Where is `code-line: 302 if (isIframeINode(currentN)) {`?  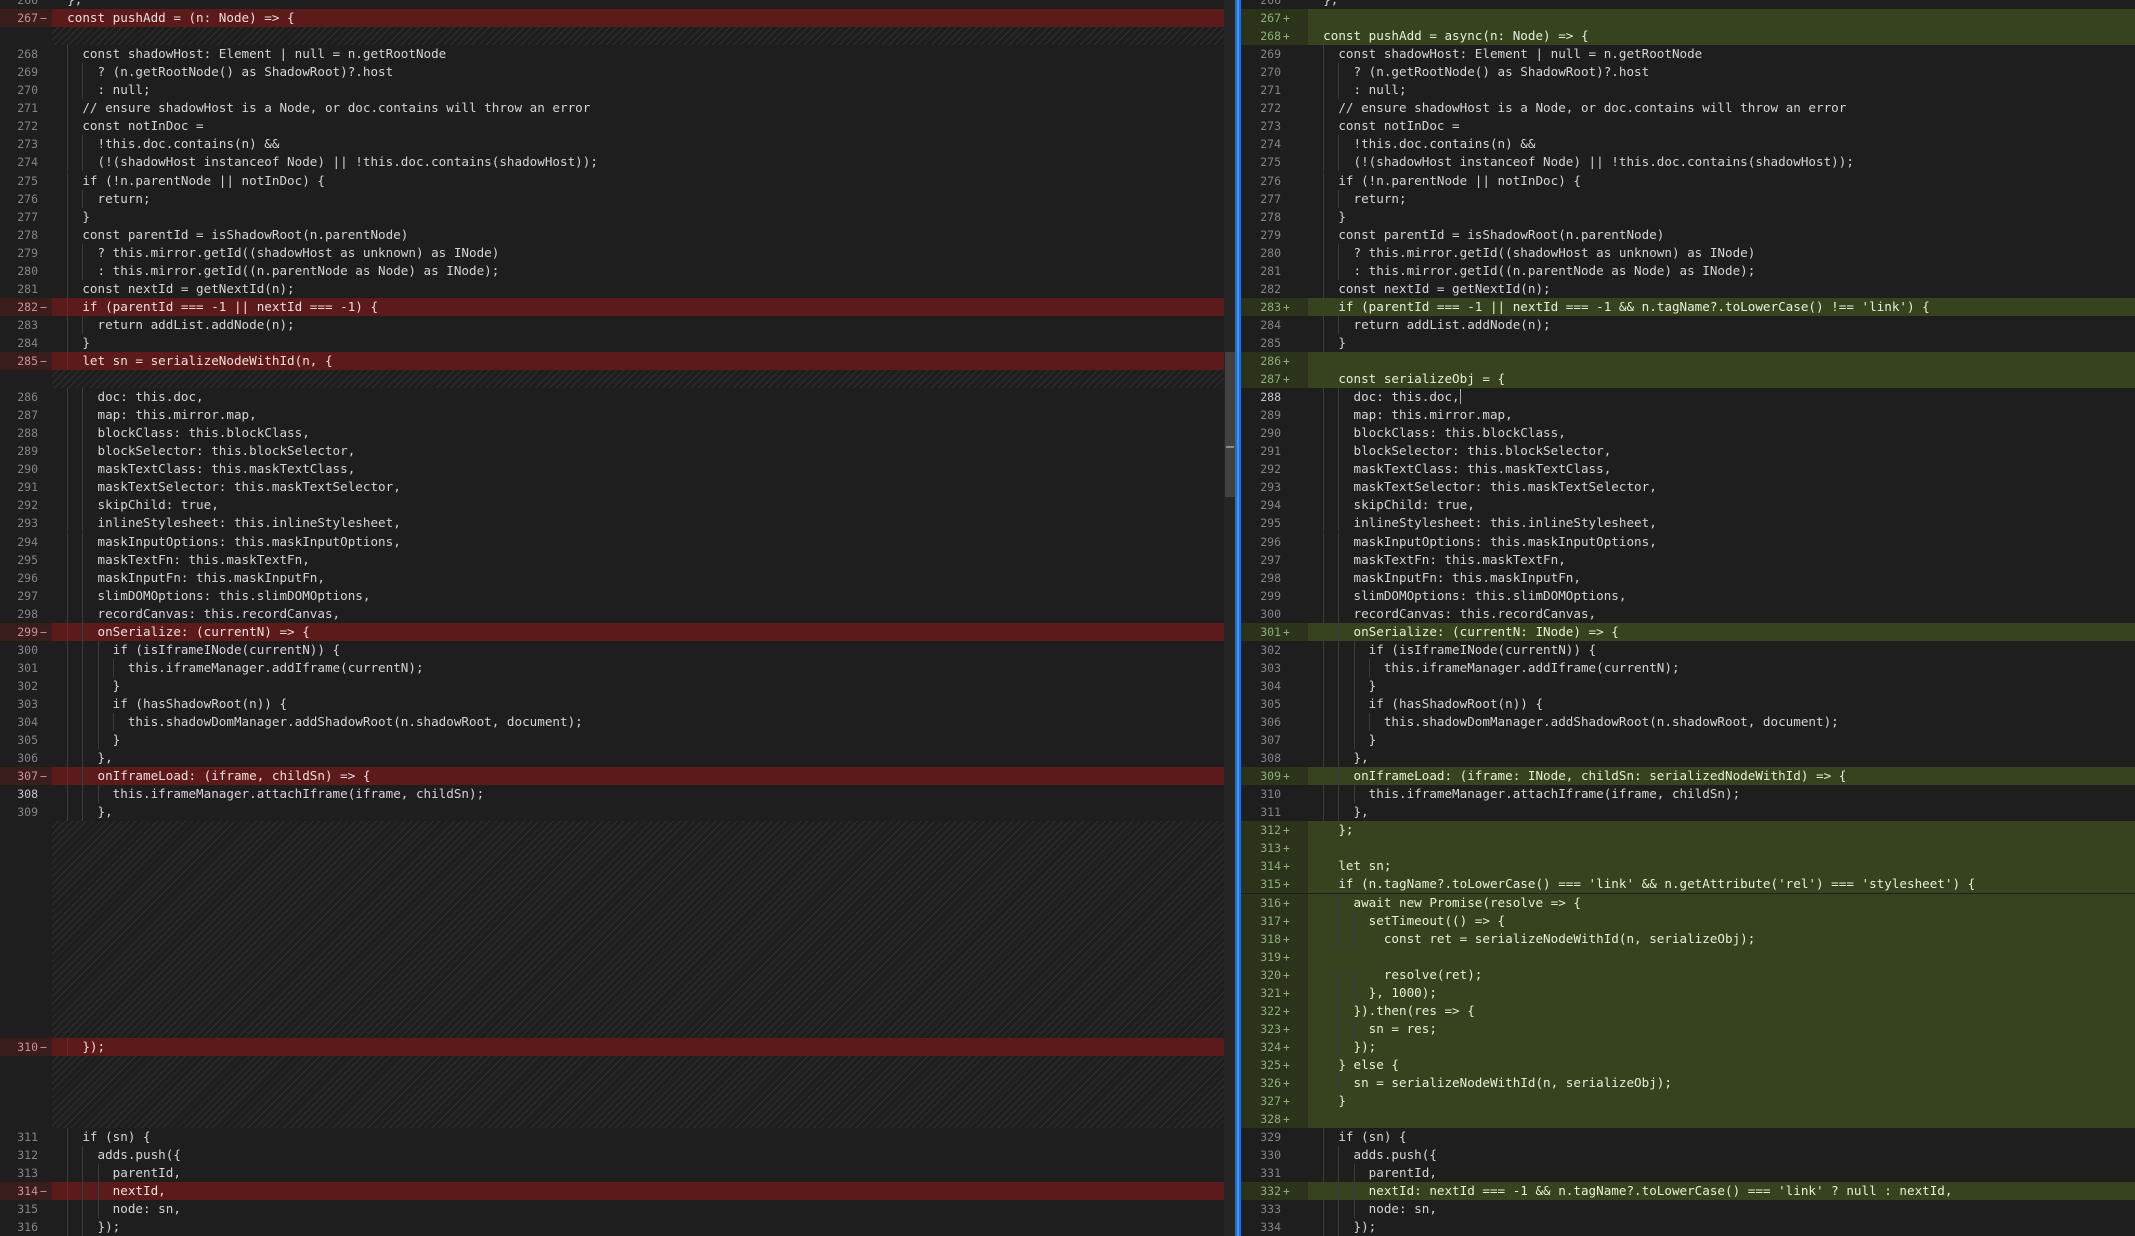 code-line: 302 if (isIframeINode(currentN)) { is located at coordinates (1688, 649).